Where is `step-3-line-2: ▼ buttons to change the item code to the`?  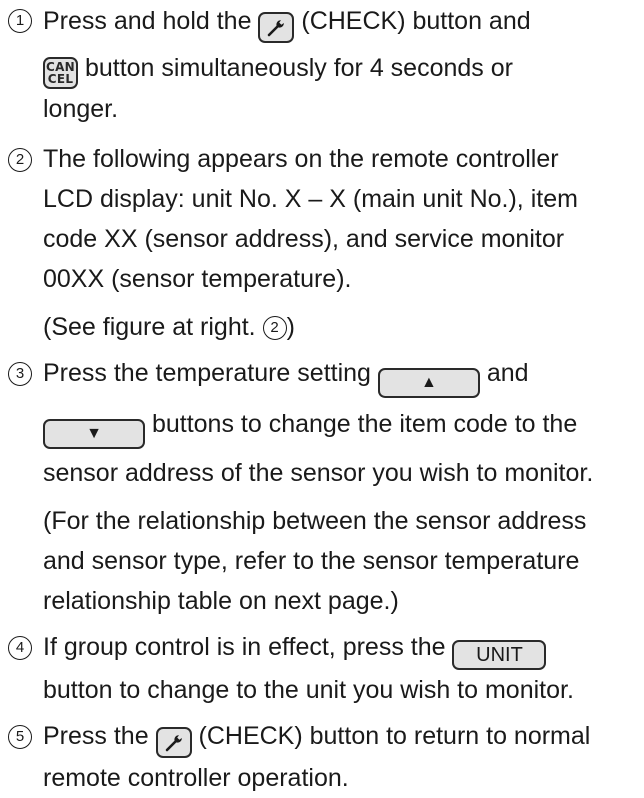 step-3-line-2: ▼ buttons to change the item code to the is located at coordinates (343, 426).